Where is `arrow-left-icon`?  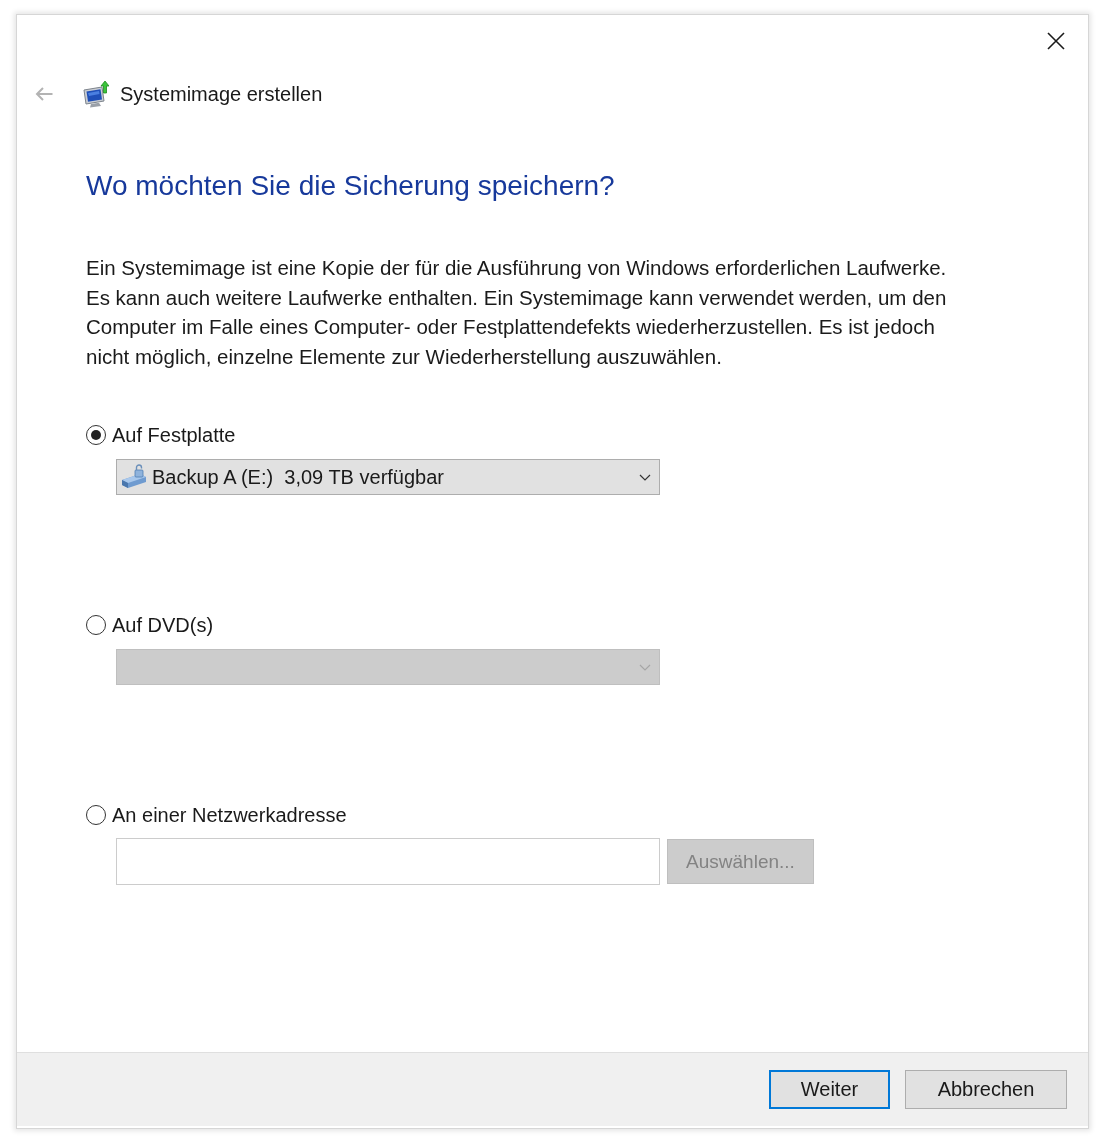
arrow-left-icon is located at coordinates (44, 94).